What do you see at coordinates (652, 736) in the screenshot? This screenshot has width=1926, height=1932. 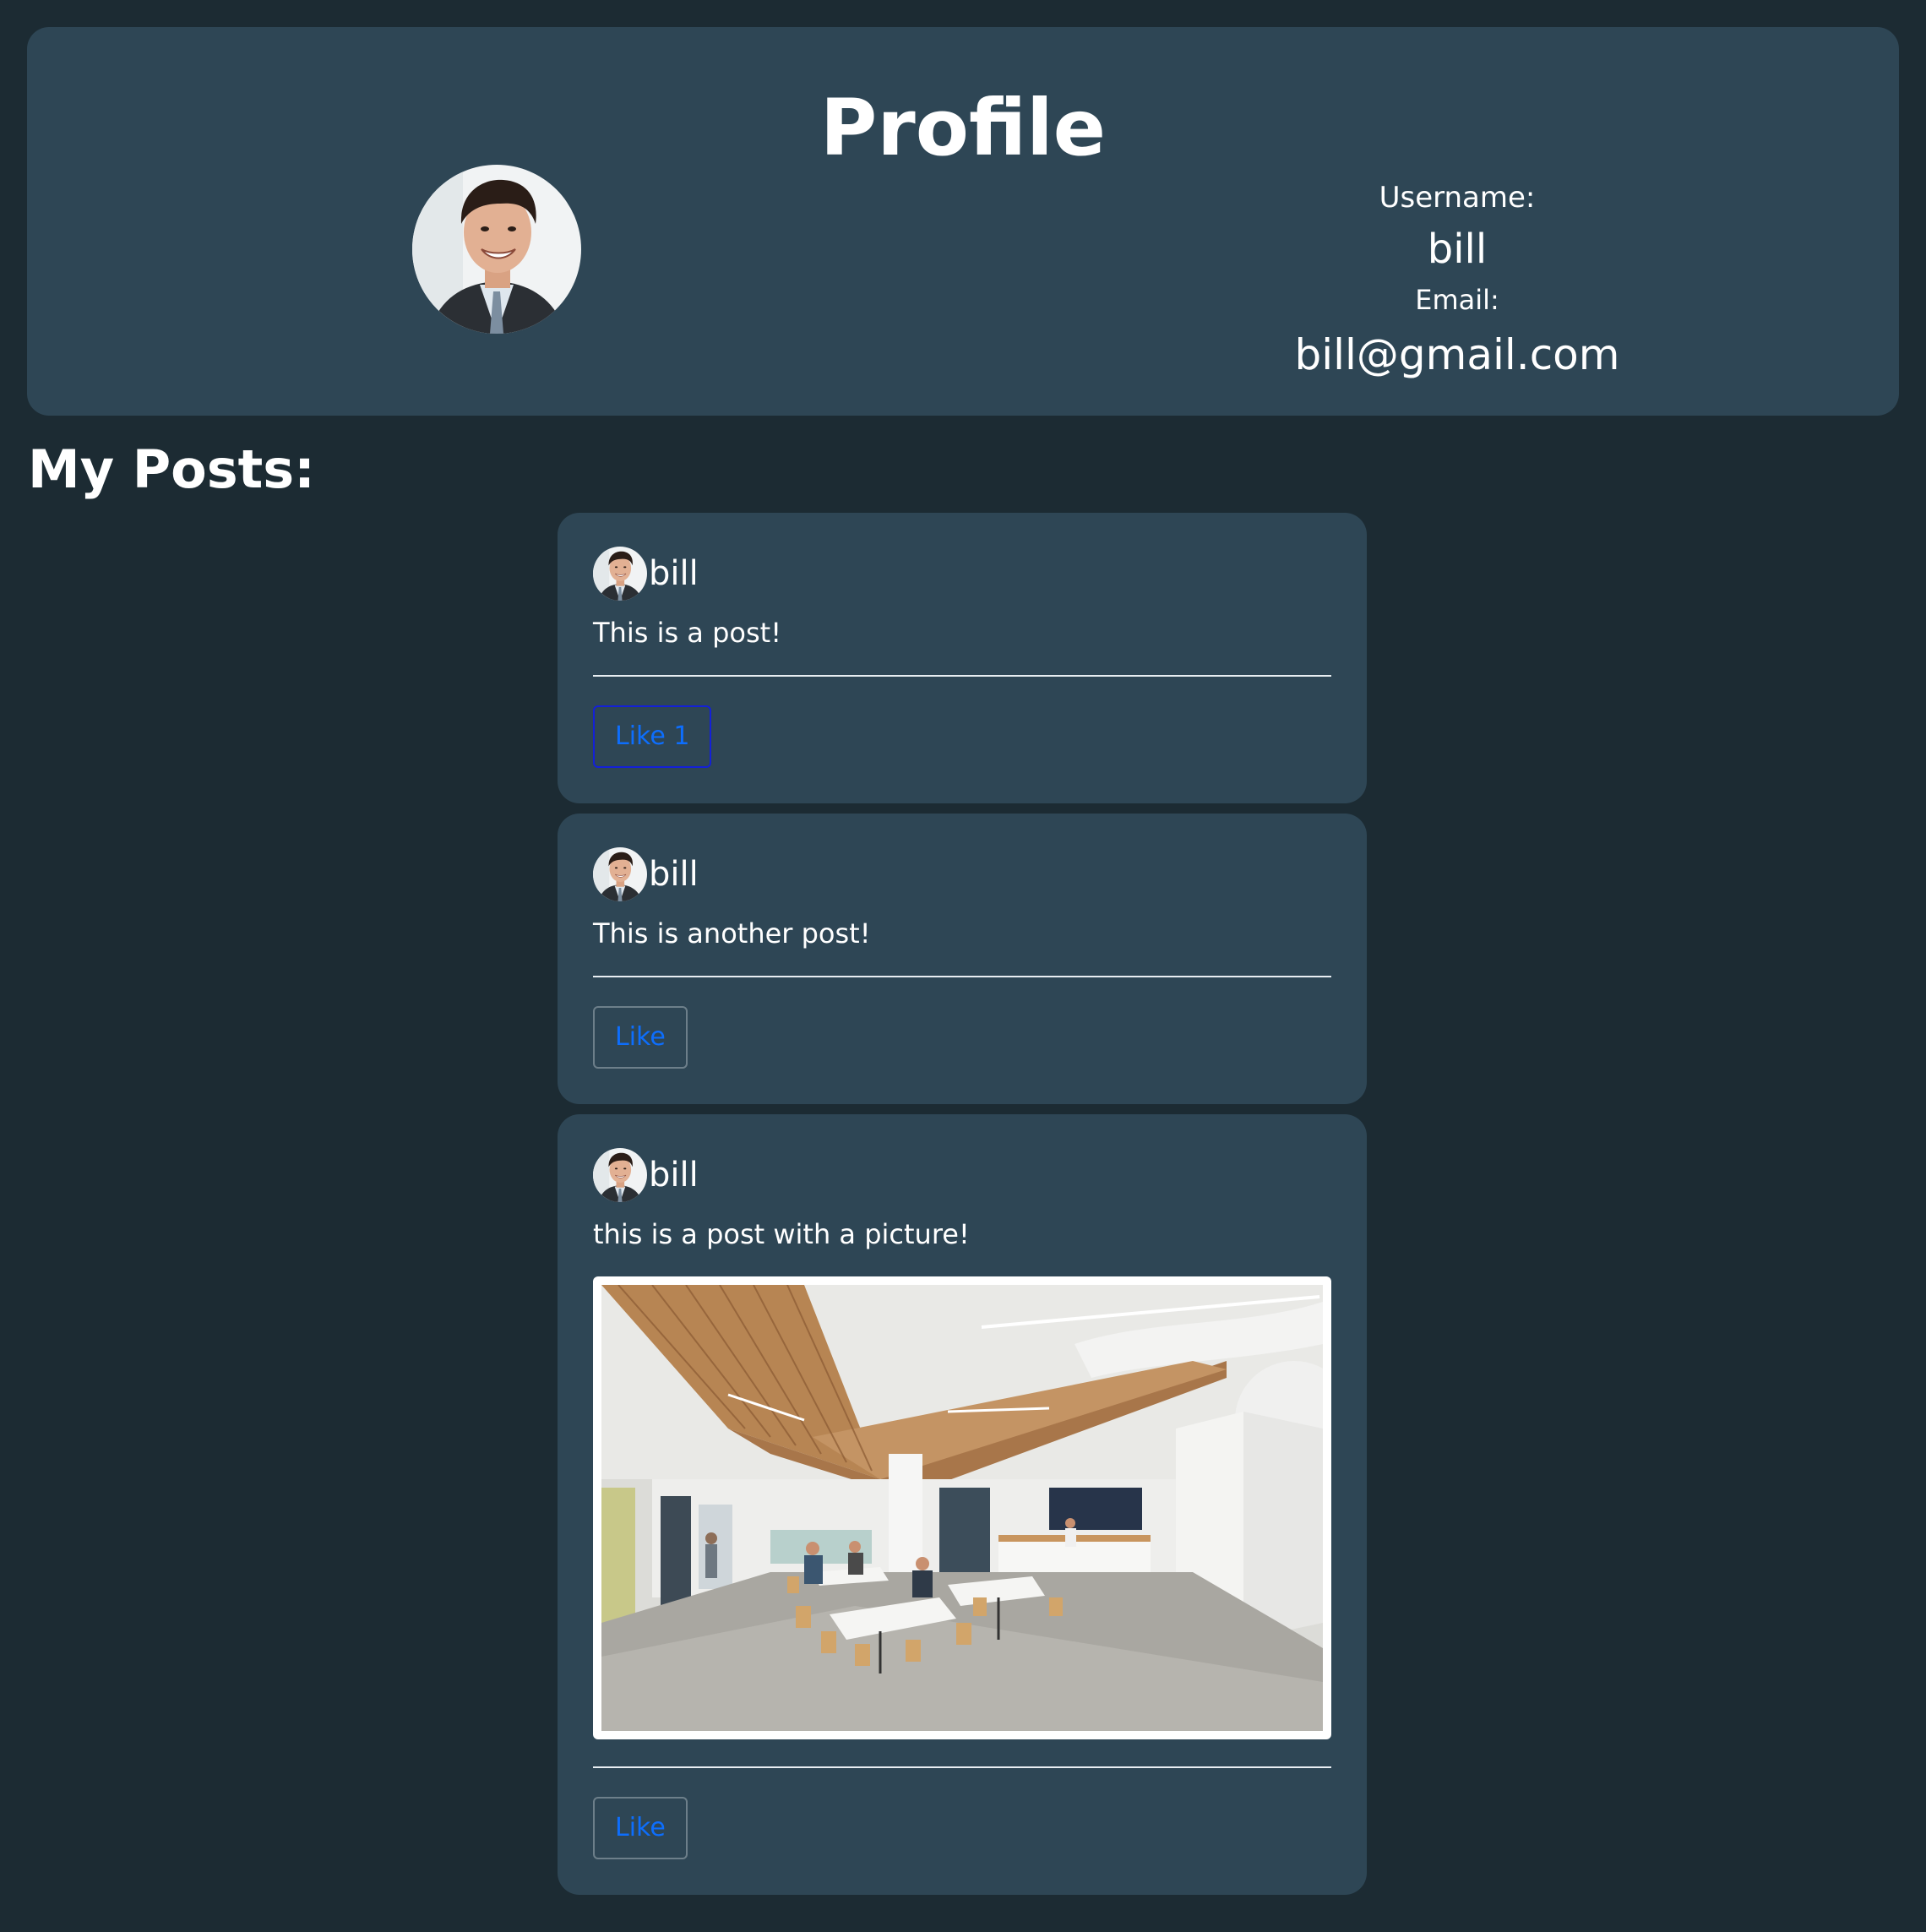 I see `like-button: Like 1` at bounding box center [652, 736].